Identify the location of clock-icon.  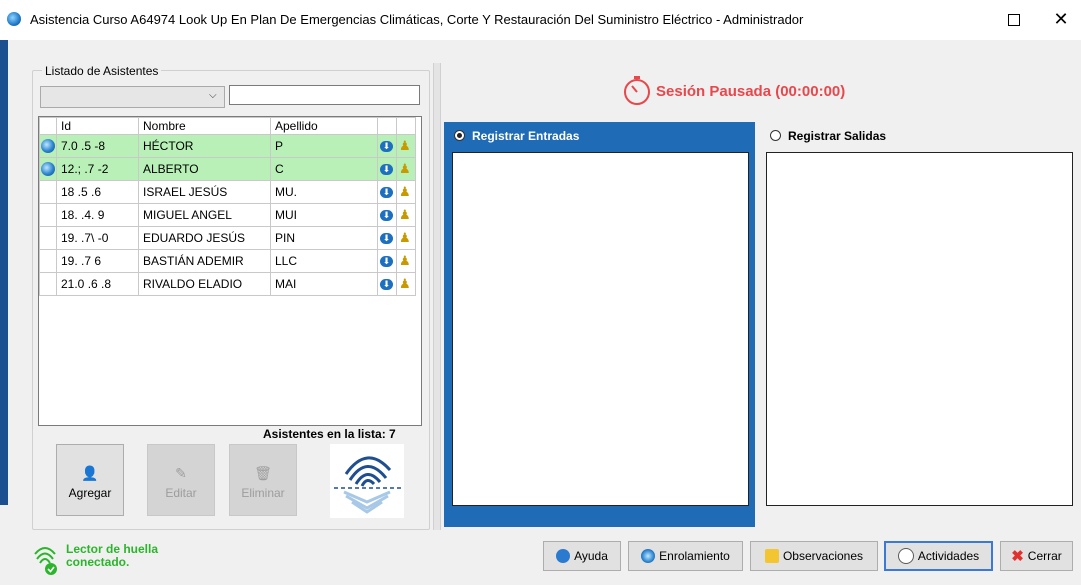
(905, 556).